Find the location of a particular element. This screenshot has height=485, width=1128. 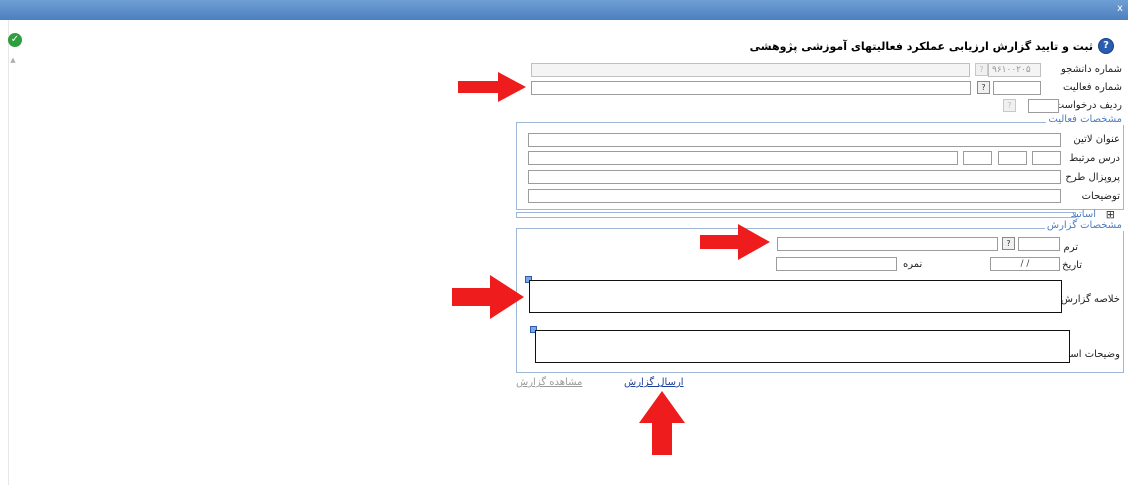

related-course-label: درس مرتبط is located at coordinates (1094, 158).